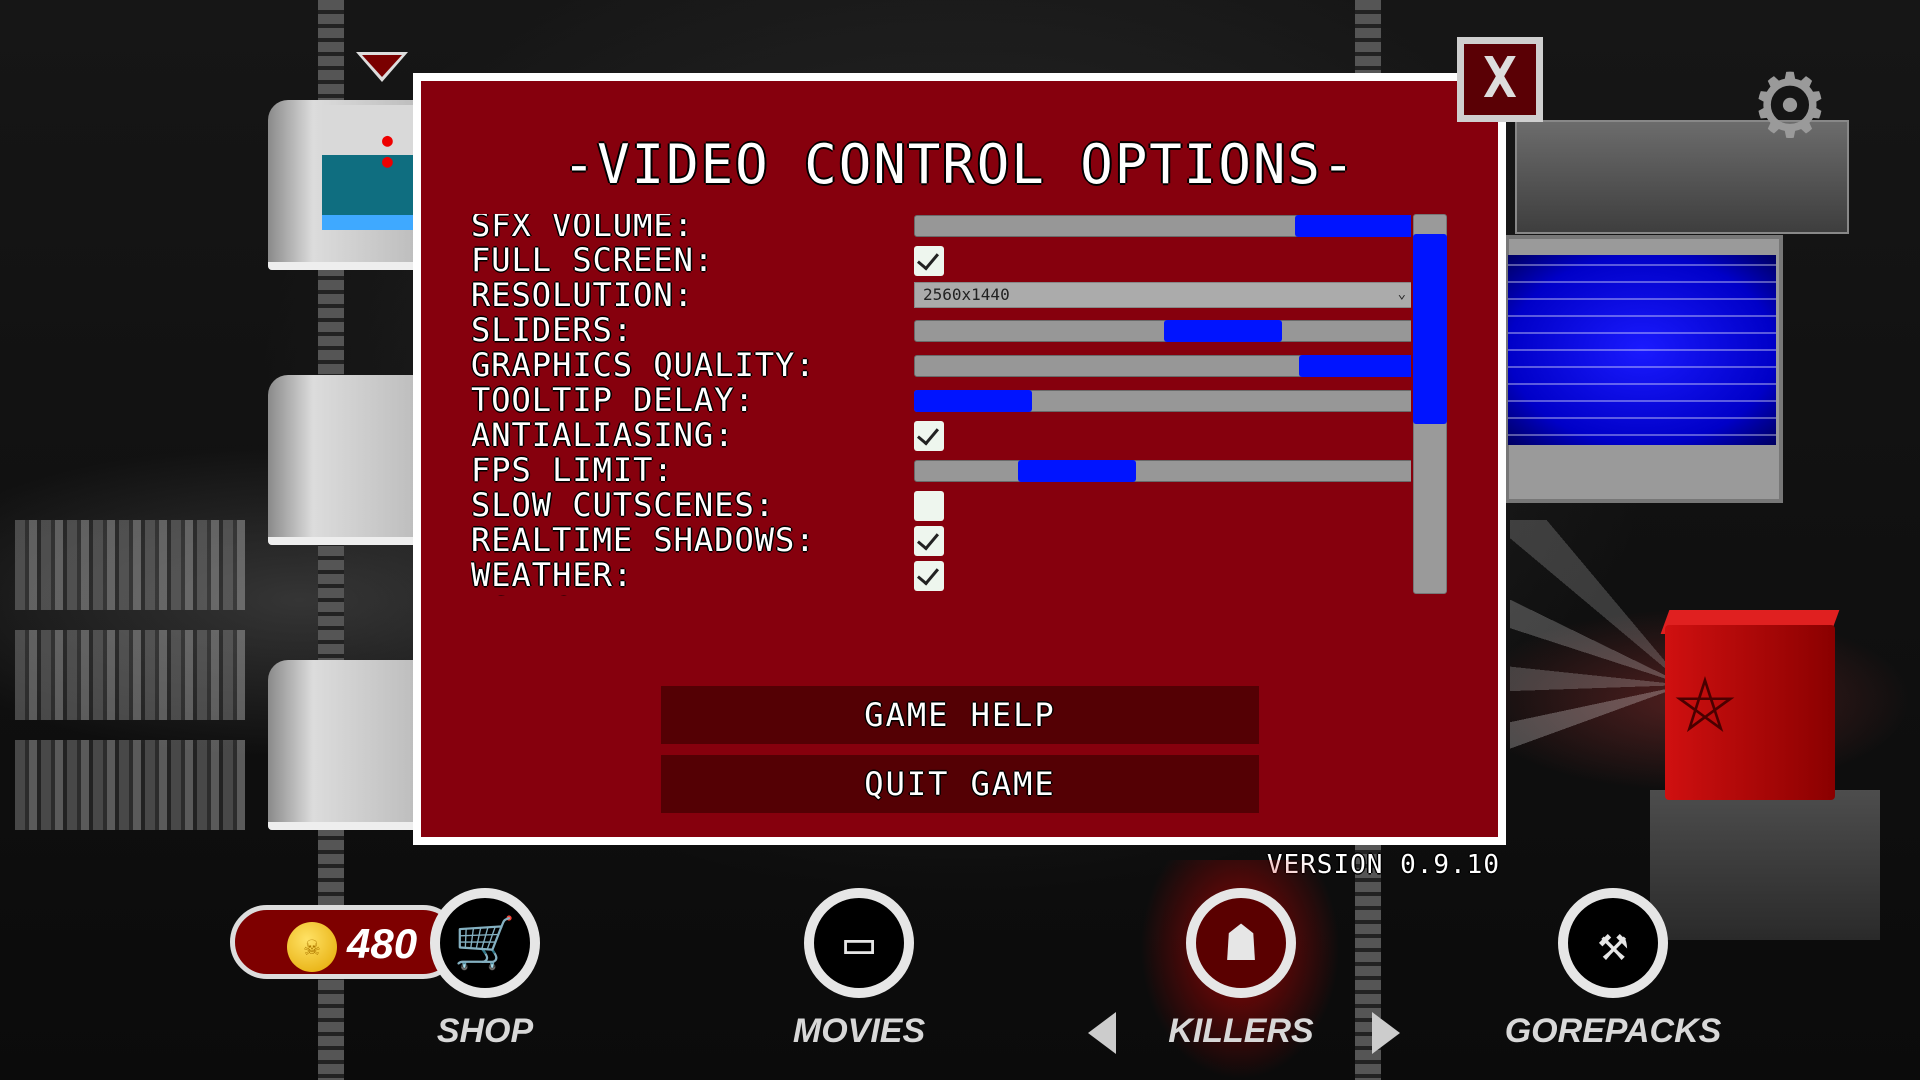 Image resolution: width=1920 pixels, height=1080 pixels. What do you see at coordinates (532, 595) in the screenshot?
I see `setting-label: VSYNC:` at bounding box center [532, 595].